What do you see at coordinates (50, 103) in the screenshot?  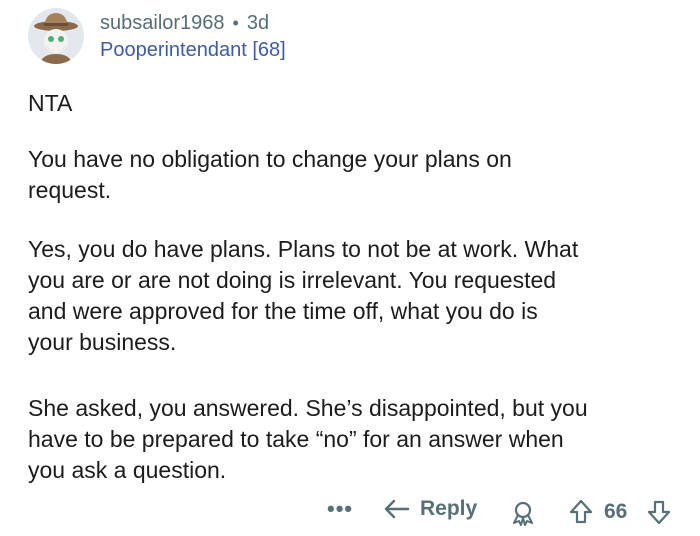 I see `comment-paragraph-nta: NTA` at bounding box center [50, 103].